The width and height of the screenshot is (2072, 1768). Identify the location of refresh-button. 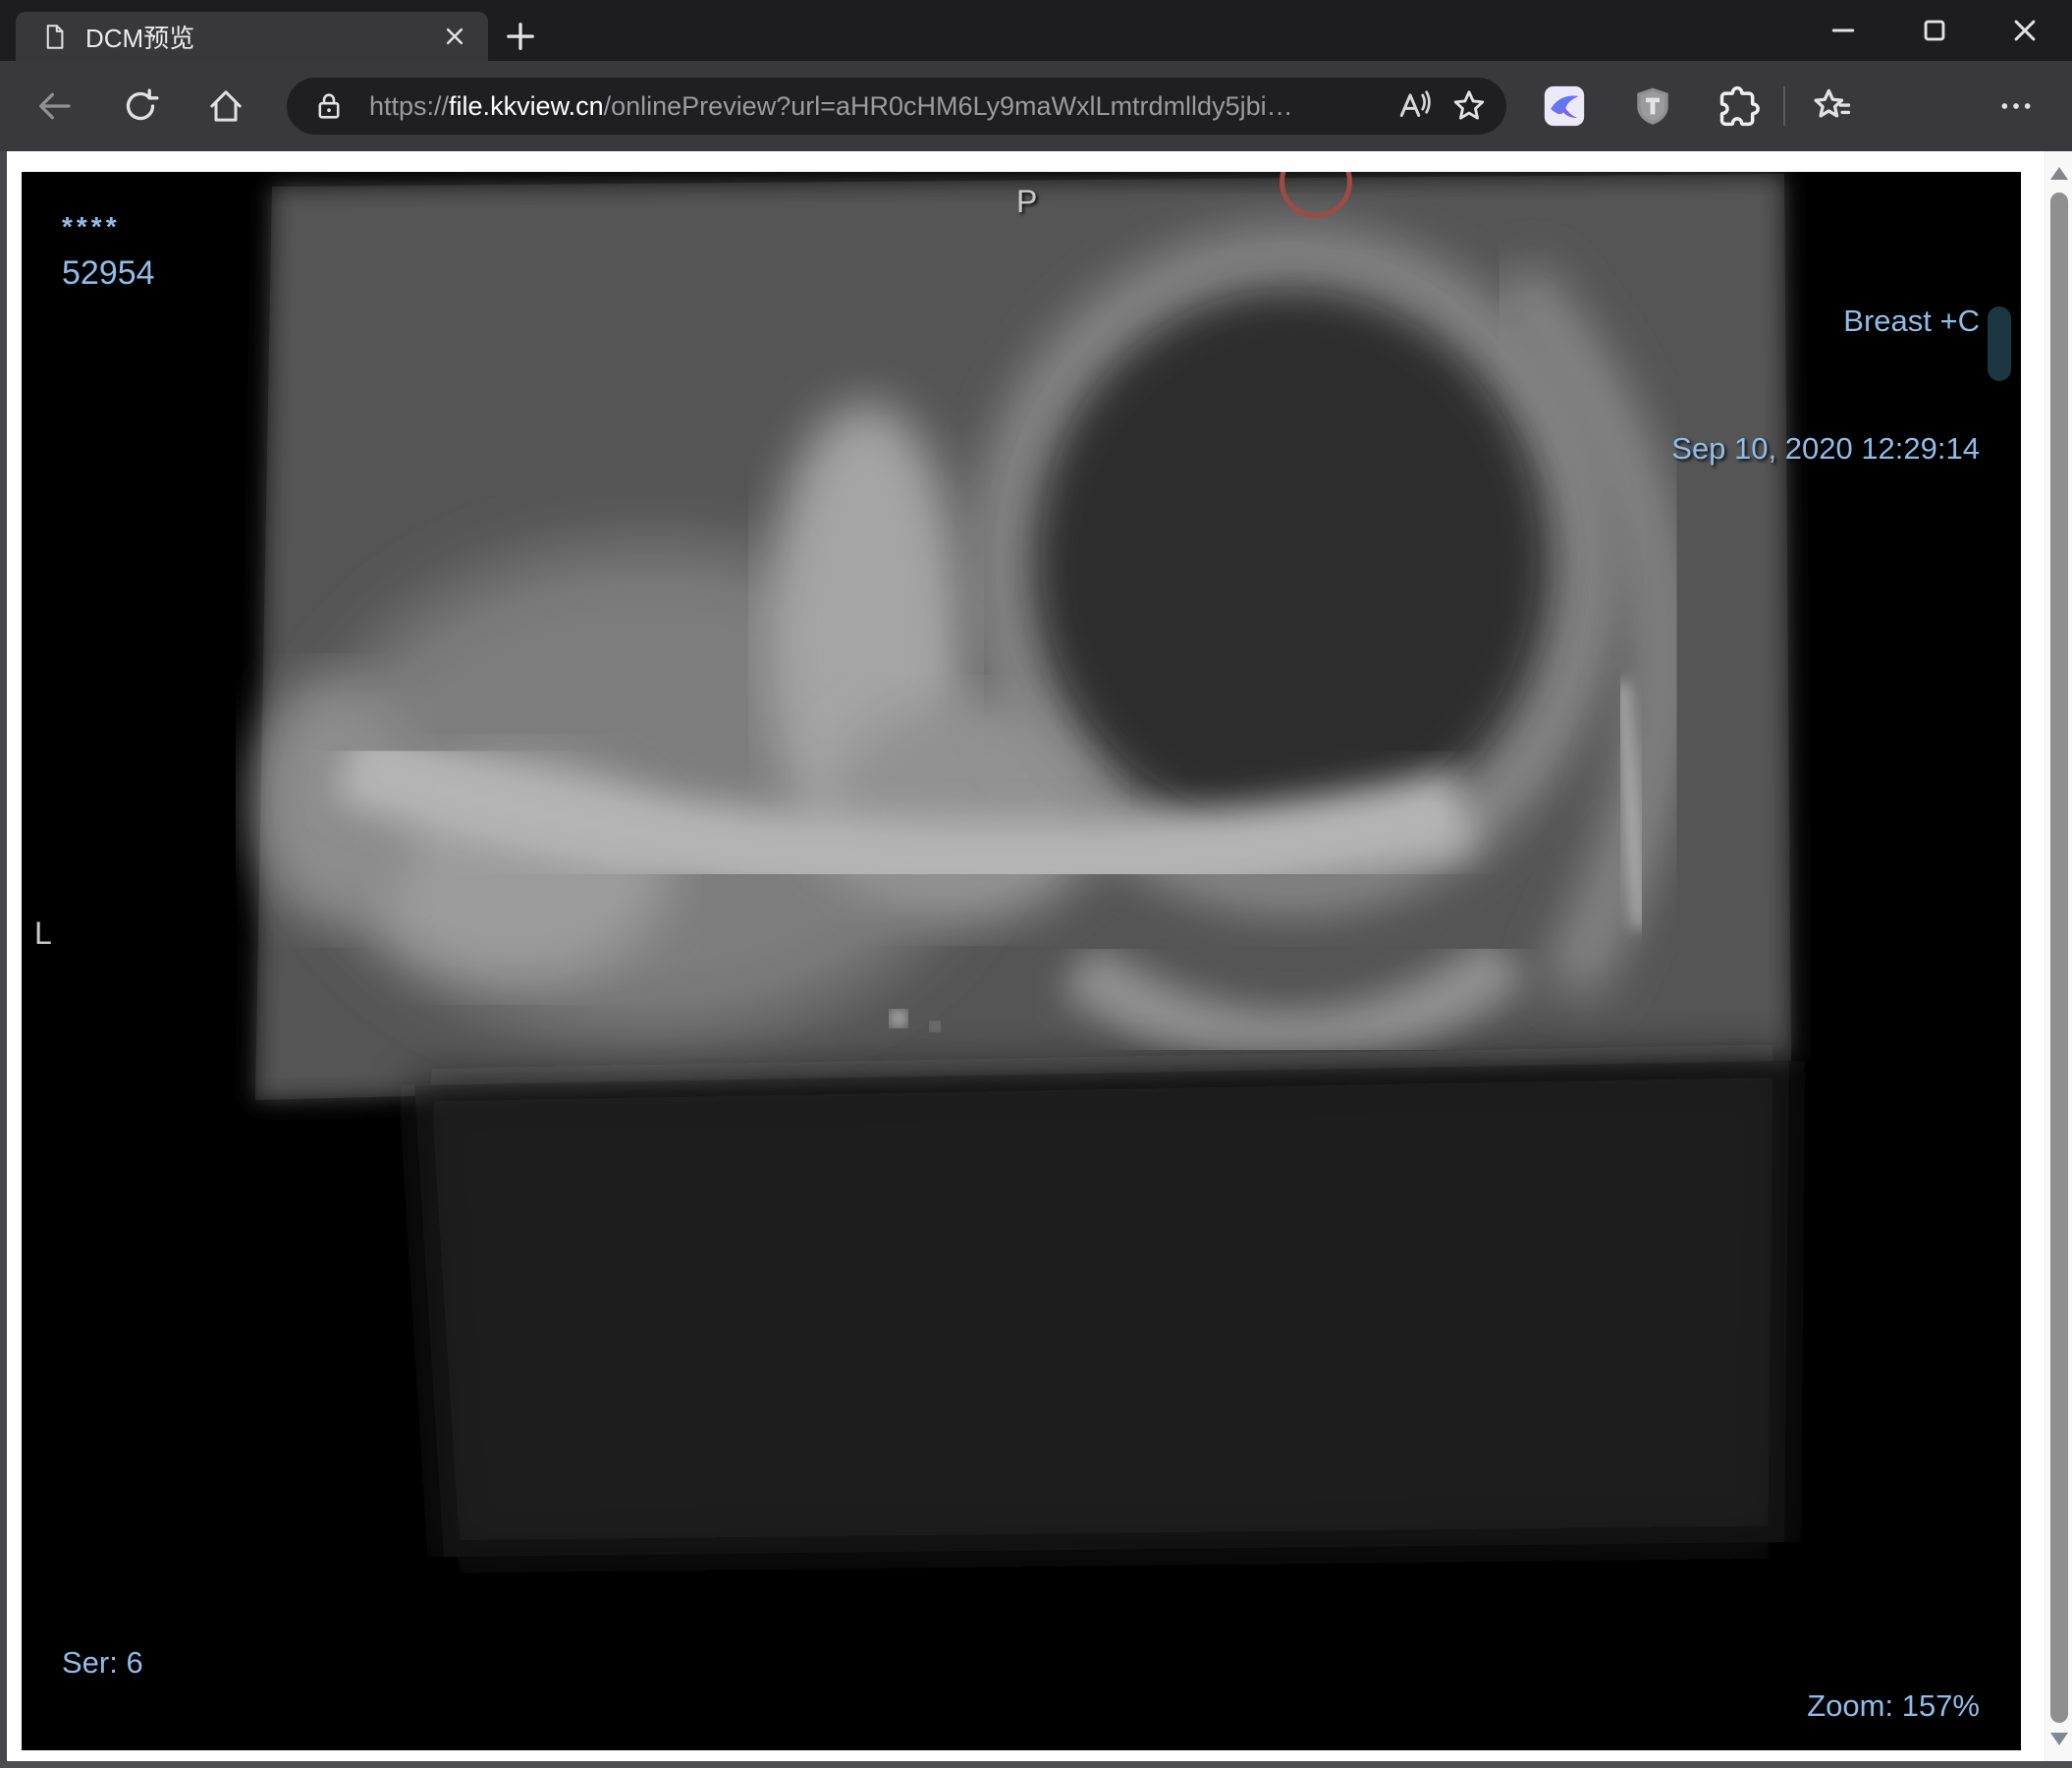
(140, 106).